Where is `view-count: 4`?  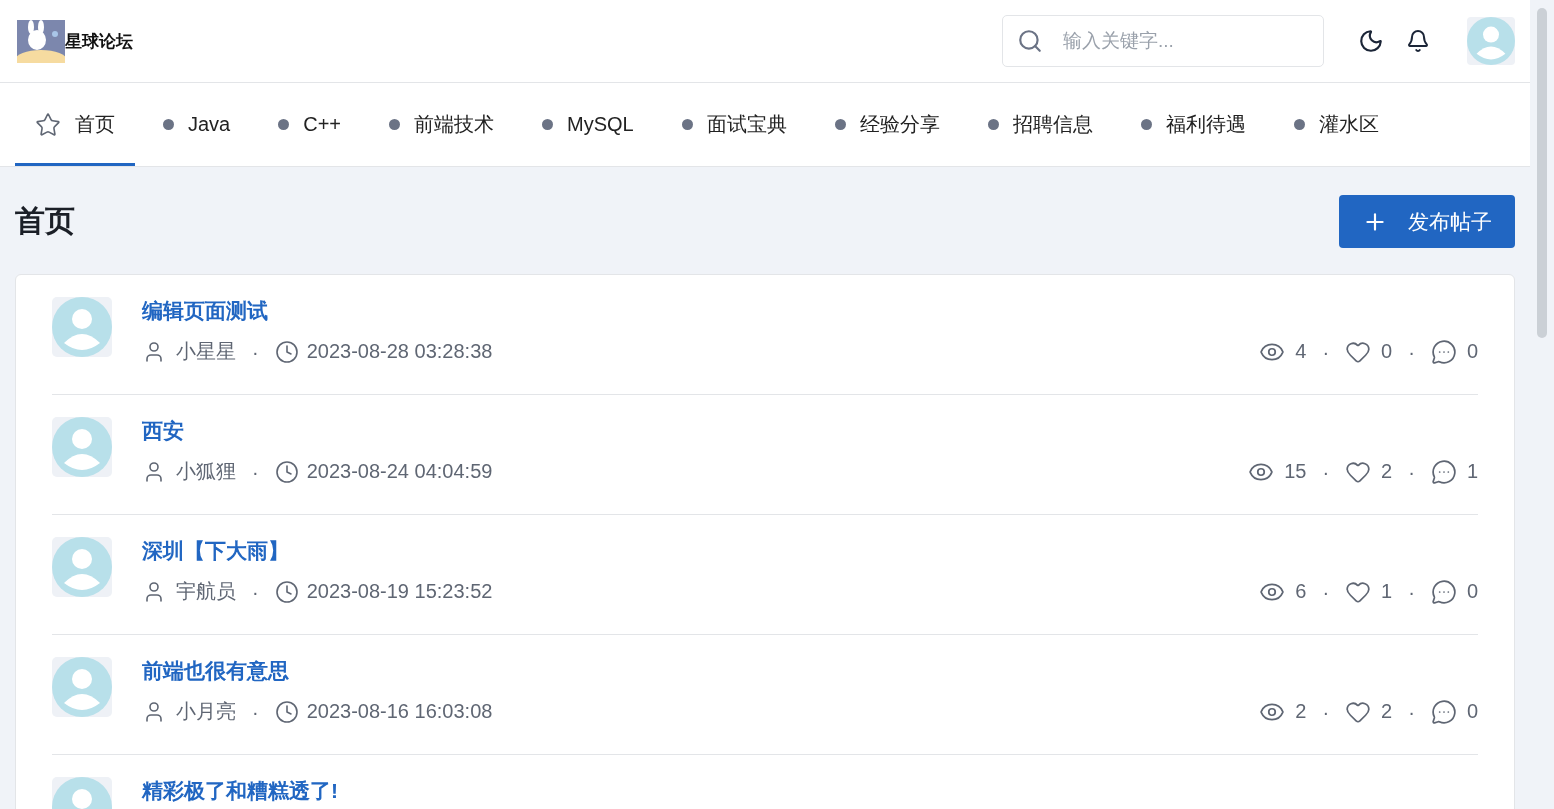
view-count: 4 is located at coordinates (1301, 351).